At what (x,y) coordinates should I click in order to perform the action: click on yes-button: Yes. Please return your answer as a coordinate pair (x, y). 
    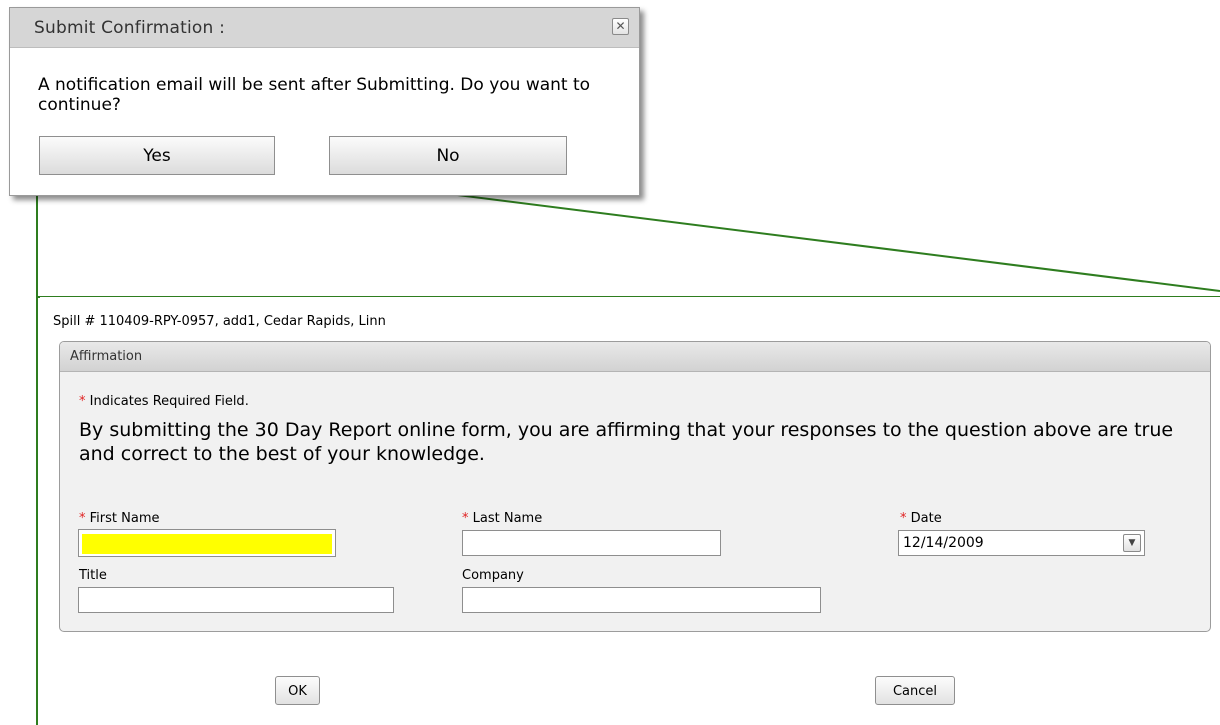
    Looking at the image, I should click on (157, 155).